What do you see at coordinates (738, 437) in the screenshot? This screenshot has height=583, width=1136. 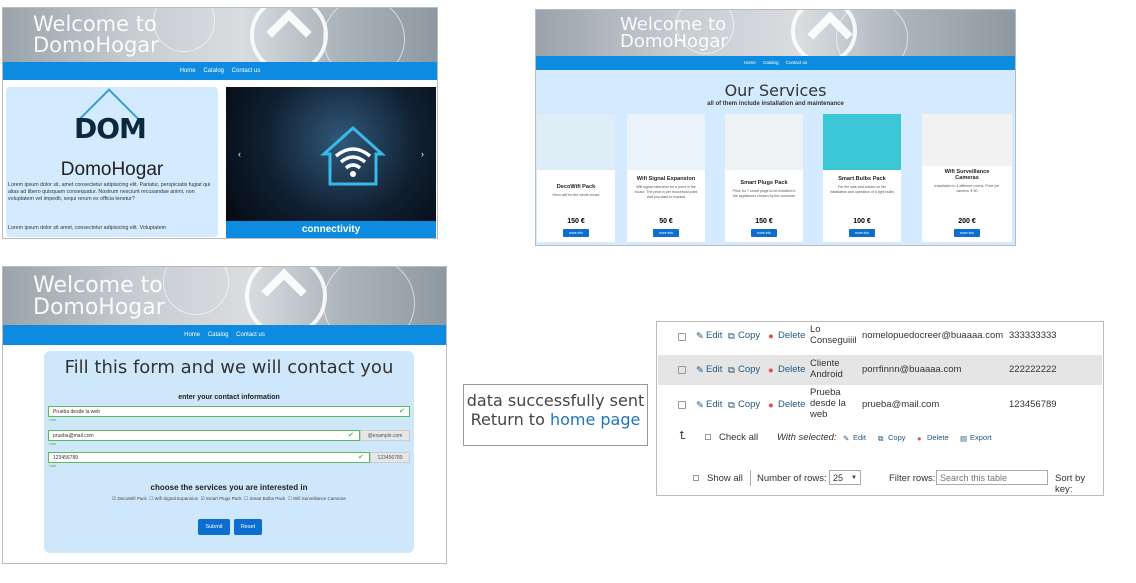 I see `check-all-label: Check all` at bounding box center [738, 437].